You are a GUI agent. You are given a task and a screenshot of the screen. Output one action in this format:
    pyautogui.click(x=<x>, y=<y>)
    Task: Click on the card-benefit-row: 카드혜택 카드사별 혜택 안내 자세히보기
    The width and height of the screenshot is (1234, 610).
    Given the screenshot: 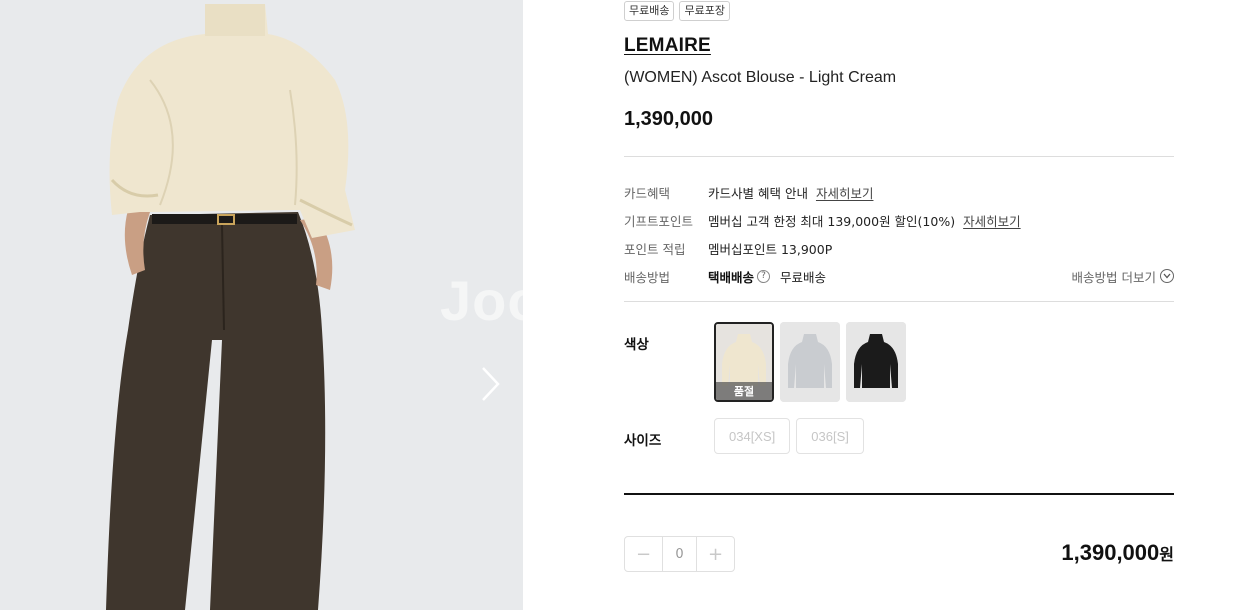 What is the action you would take?
    pyautogui.click(x=899, y=192)
    